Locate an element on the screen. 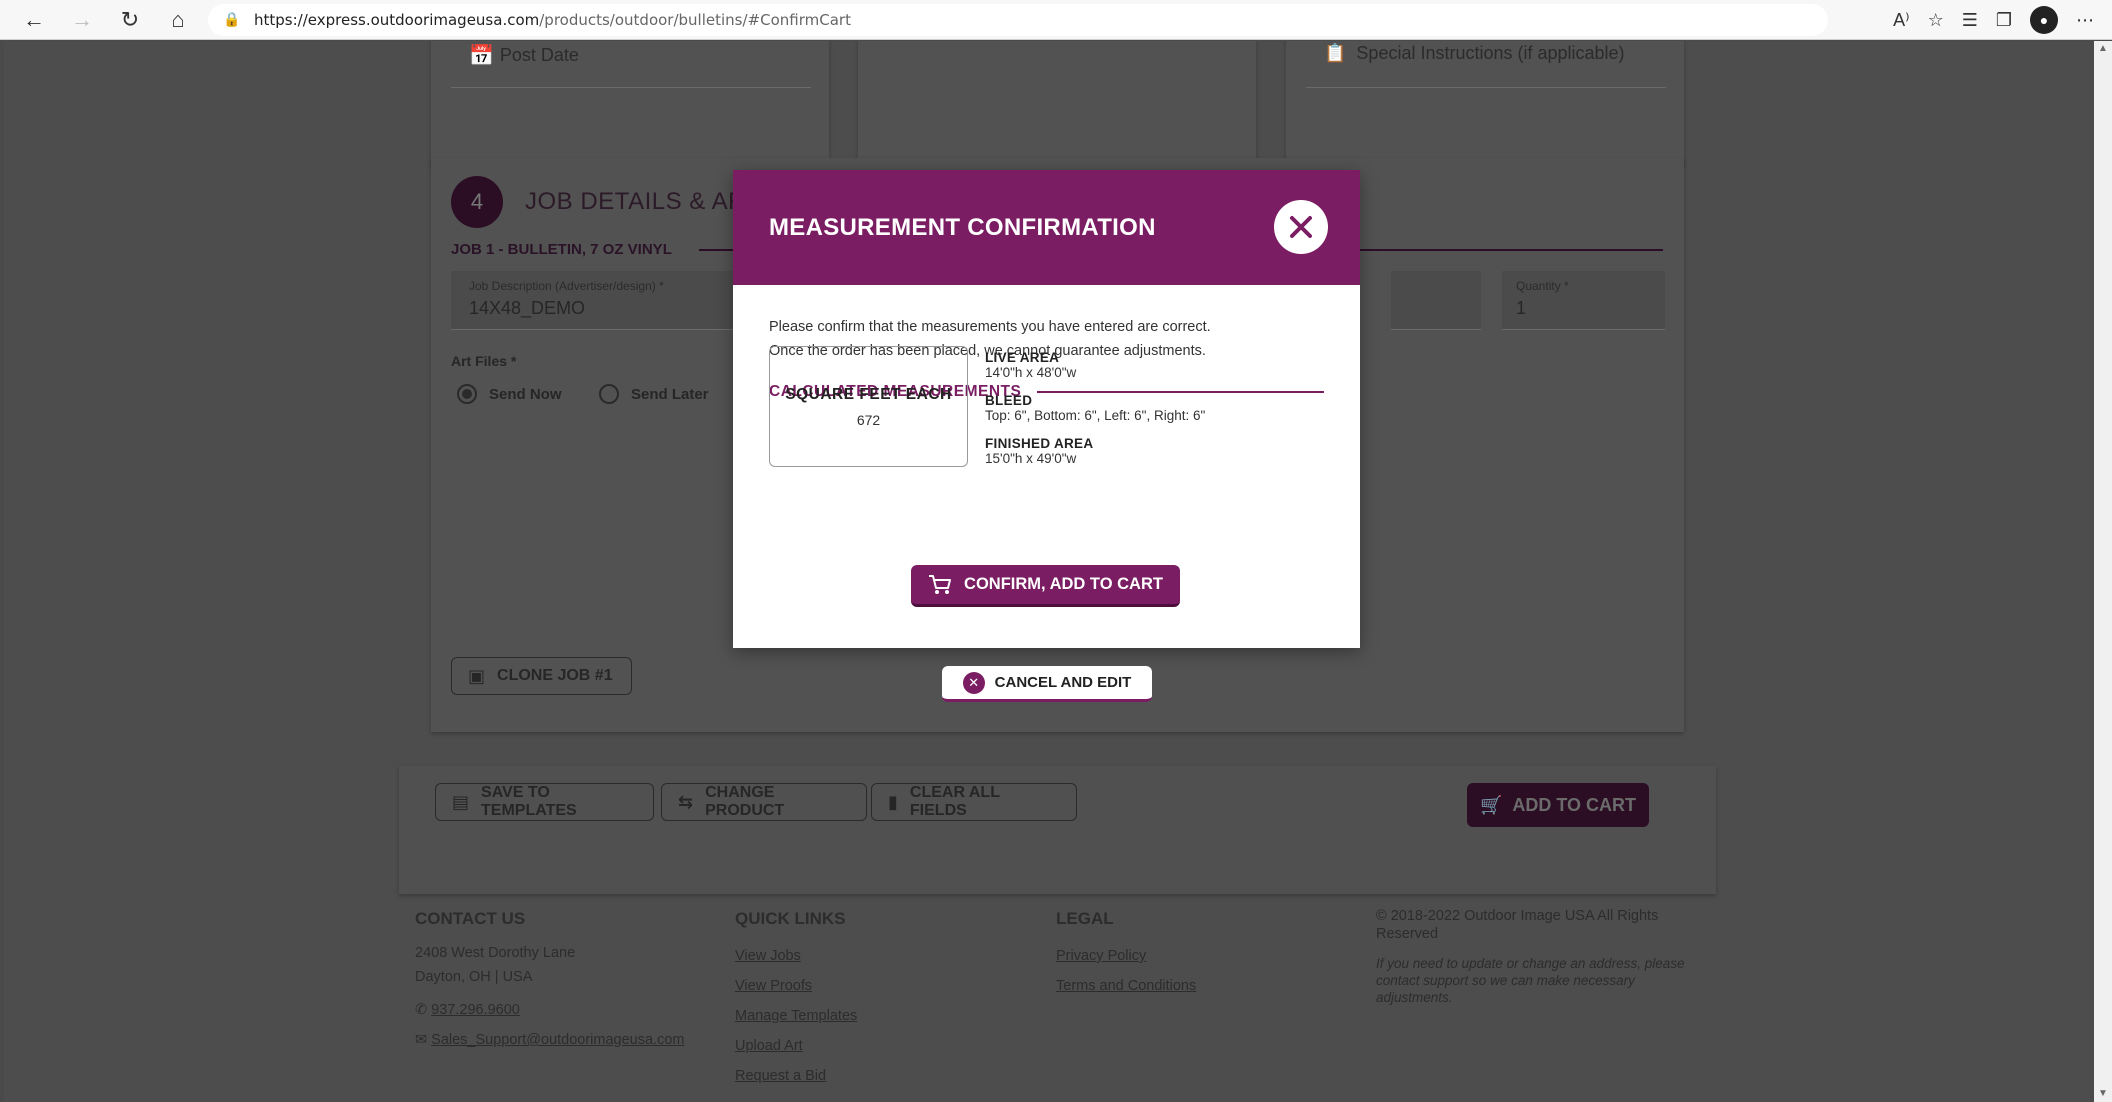 This screenshot has width=2112, height=1102. read-aloud-icon: A⁾ is located at coordinates (1901, 20).